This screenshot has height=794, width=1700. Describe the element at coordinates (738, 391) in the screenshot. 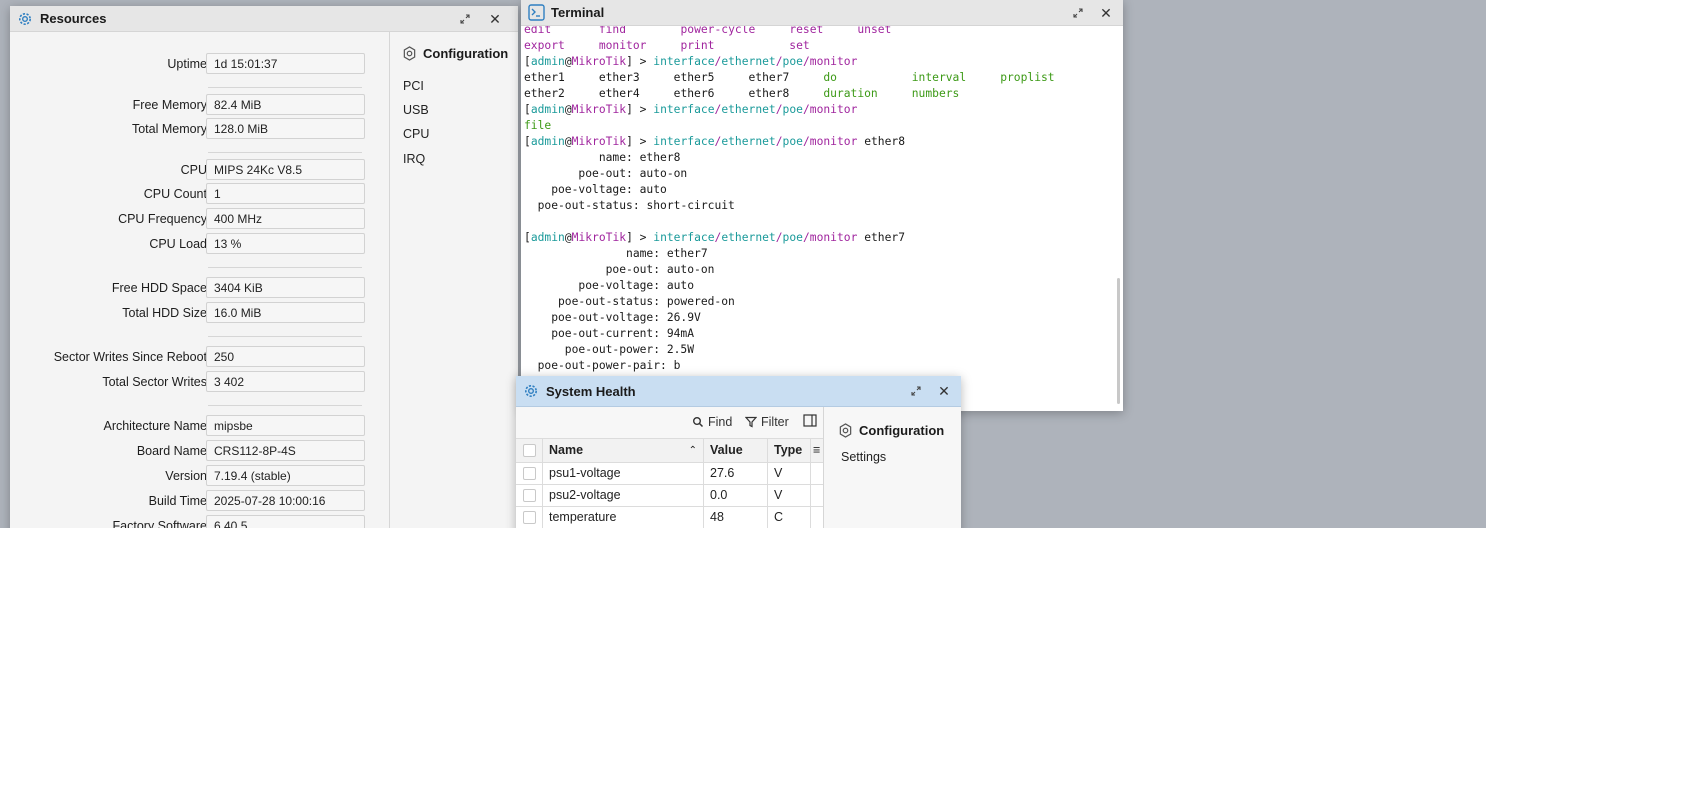

I see `health-titlebar: System Health ✕` at that location.